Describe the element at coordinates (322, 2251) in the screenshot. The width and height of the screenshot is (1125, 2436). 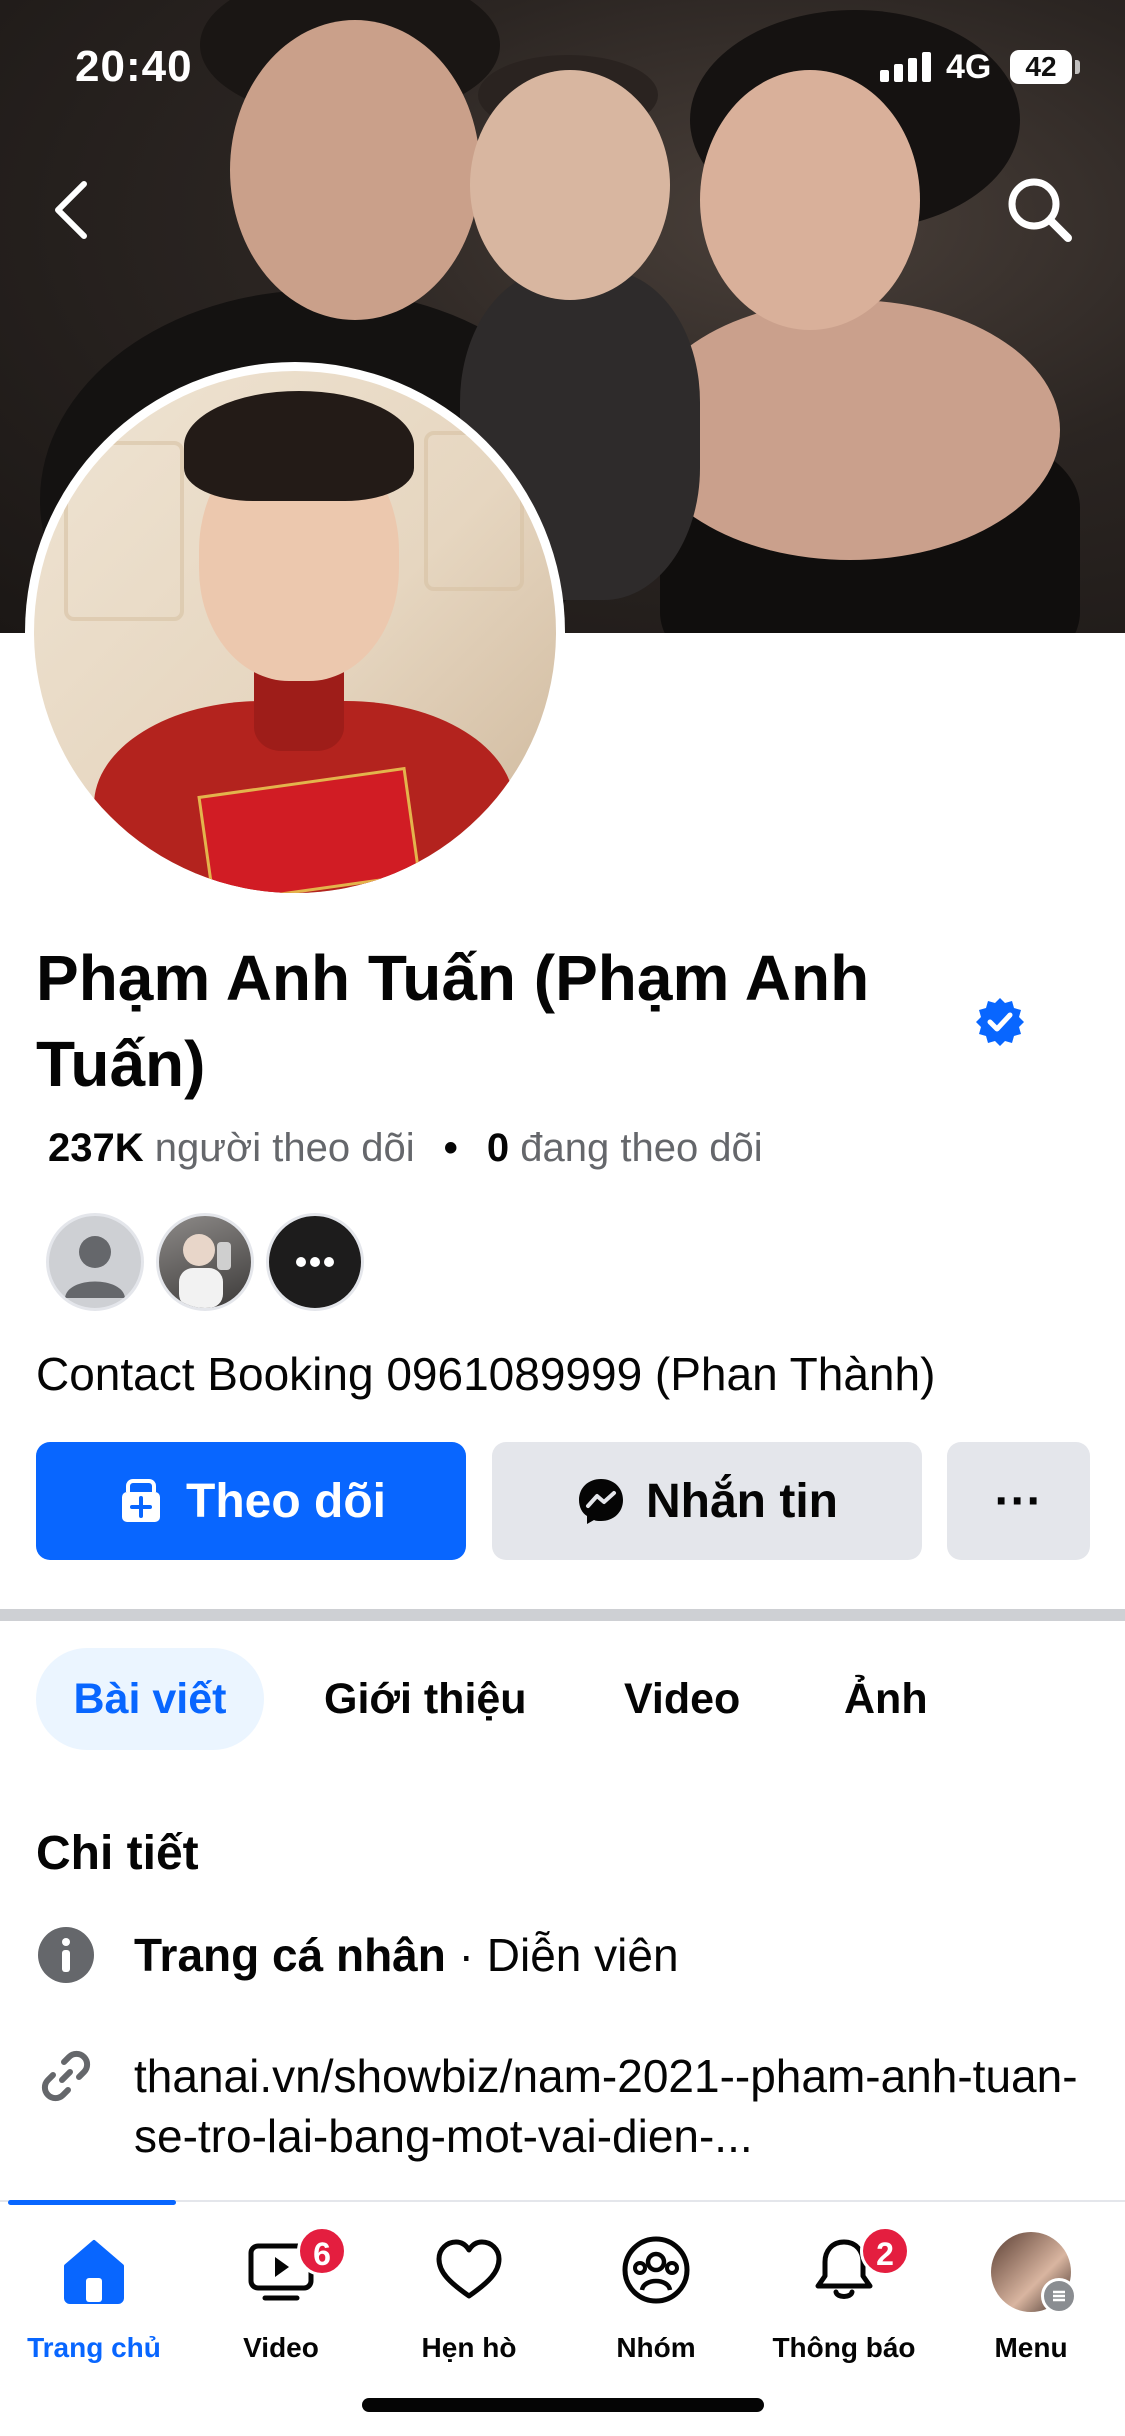
I see `notification-badge: 6` at that location.